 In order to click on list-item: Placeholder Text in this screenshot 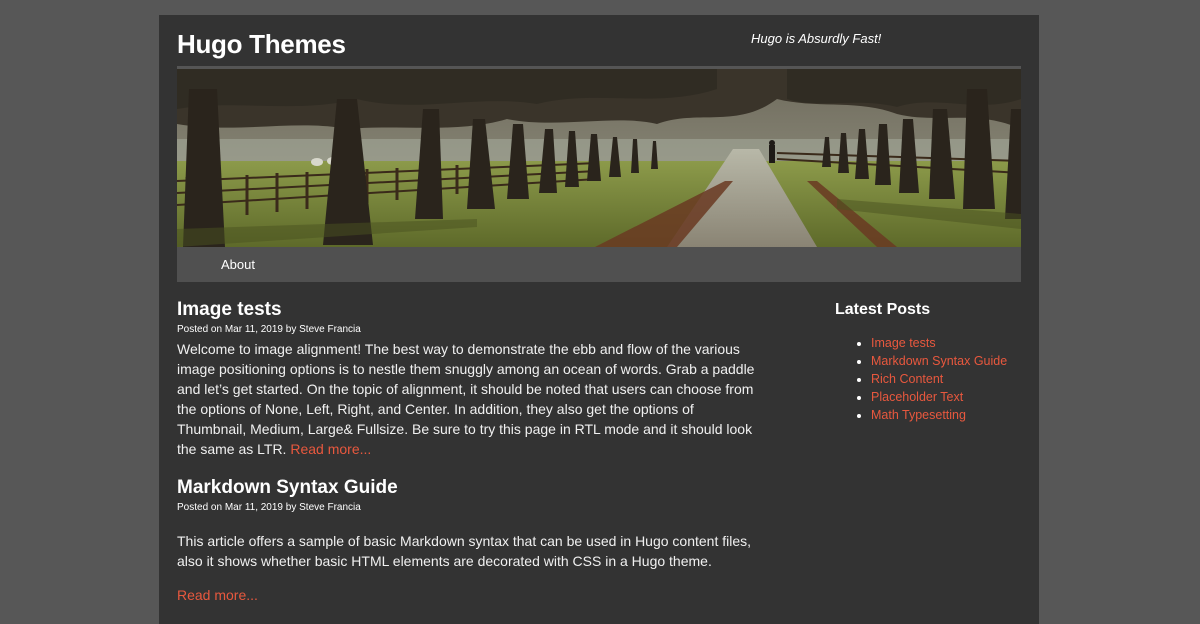, I will do `click(948, 397)`.